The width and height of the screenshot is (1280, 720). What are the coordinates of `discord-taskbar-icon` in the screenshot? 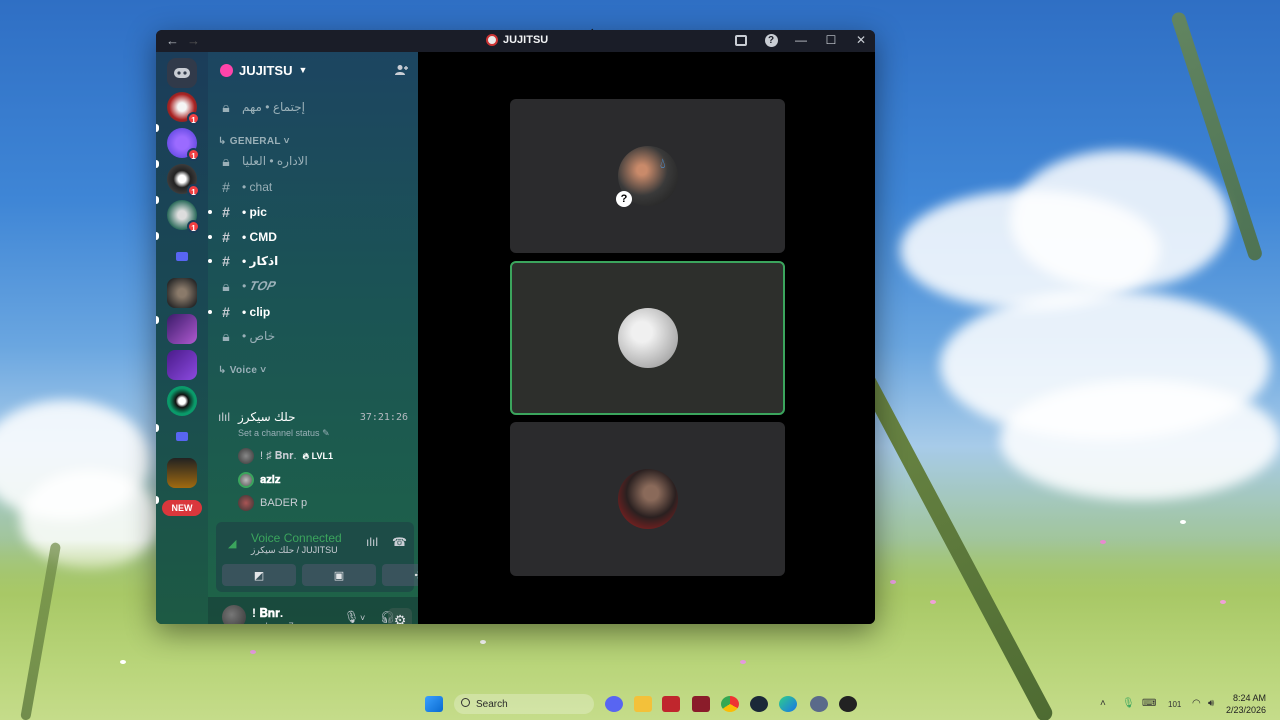 It's located at (614, 704).